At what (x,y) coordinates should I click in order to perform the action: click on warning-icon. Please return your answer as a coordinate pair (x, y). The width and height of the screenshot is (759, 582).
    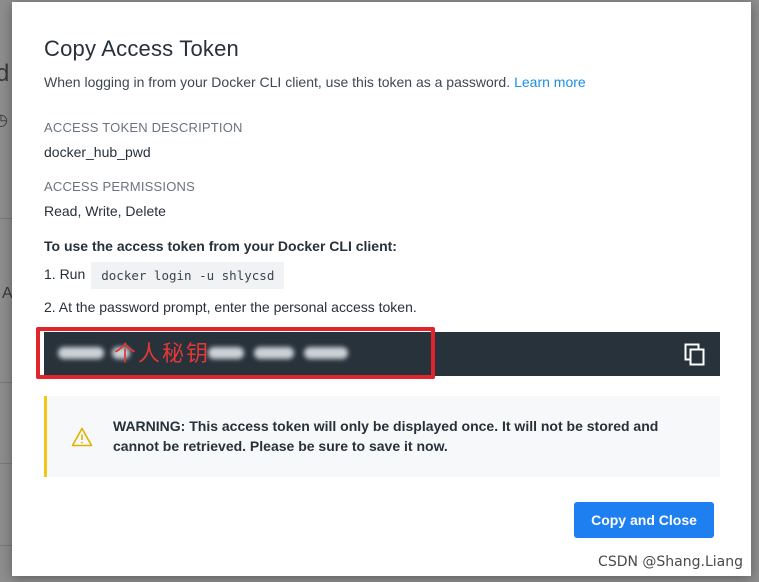
    Looking at the image, I should click on (82, 437).